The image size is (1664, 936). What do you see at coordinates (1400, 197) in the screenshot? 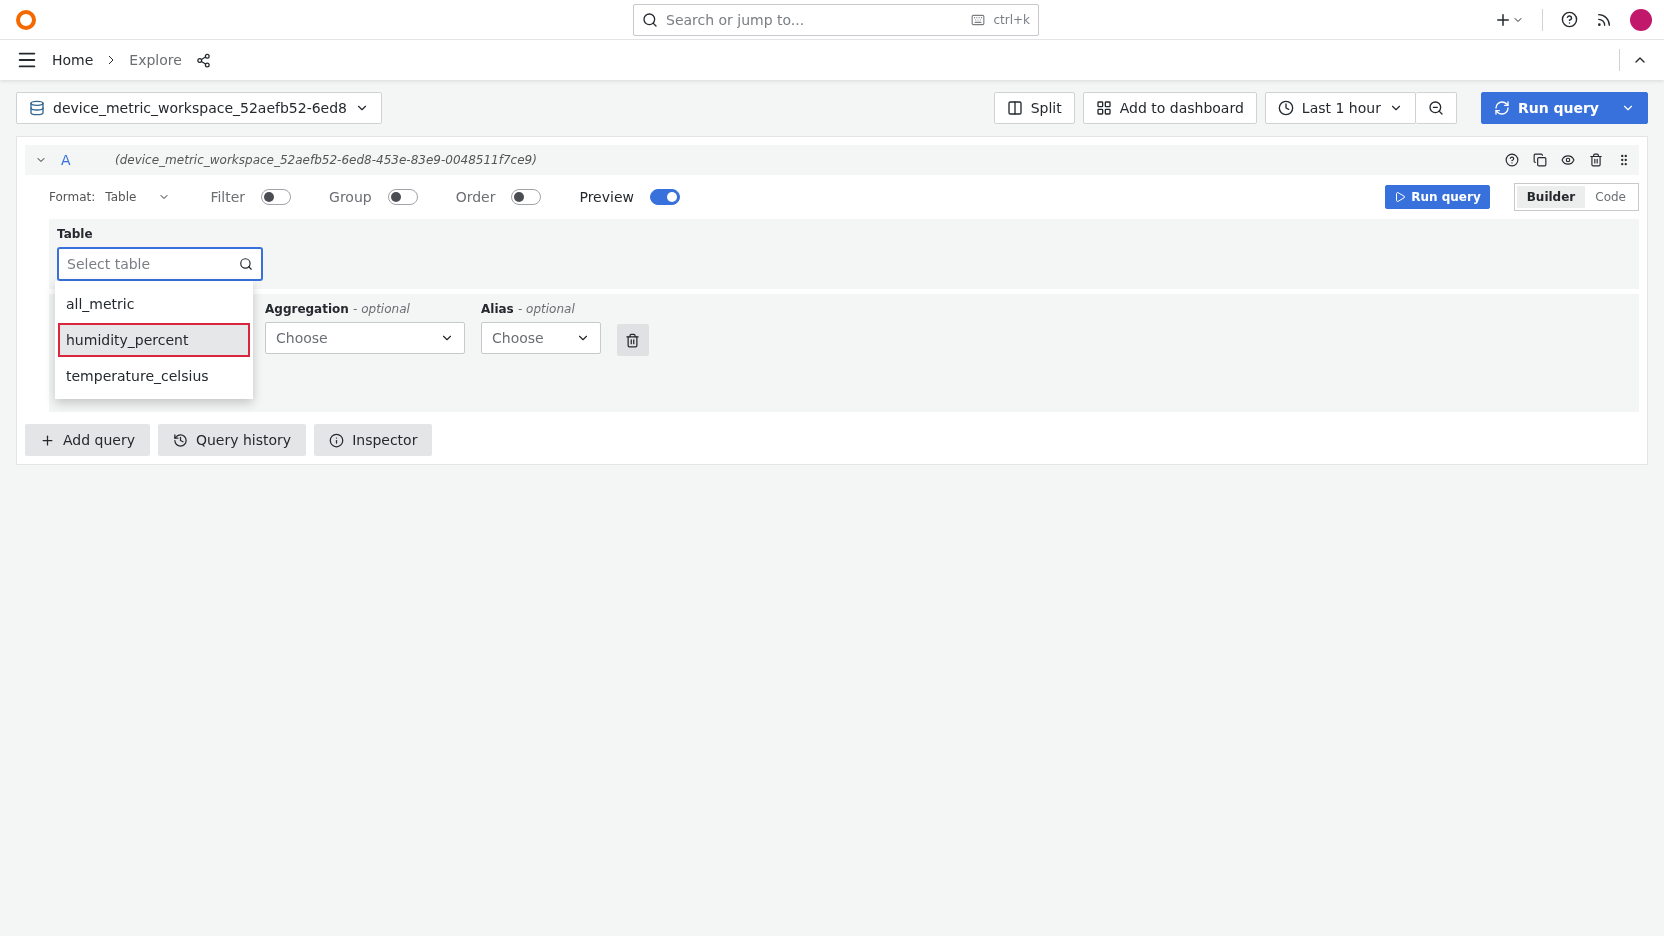
I see `play-icon` at bounding box center [1400, 197].